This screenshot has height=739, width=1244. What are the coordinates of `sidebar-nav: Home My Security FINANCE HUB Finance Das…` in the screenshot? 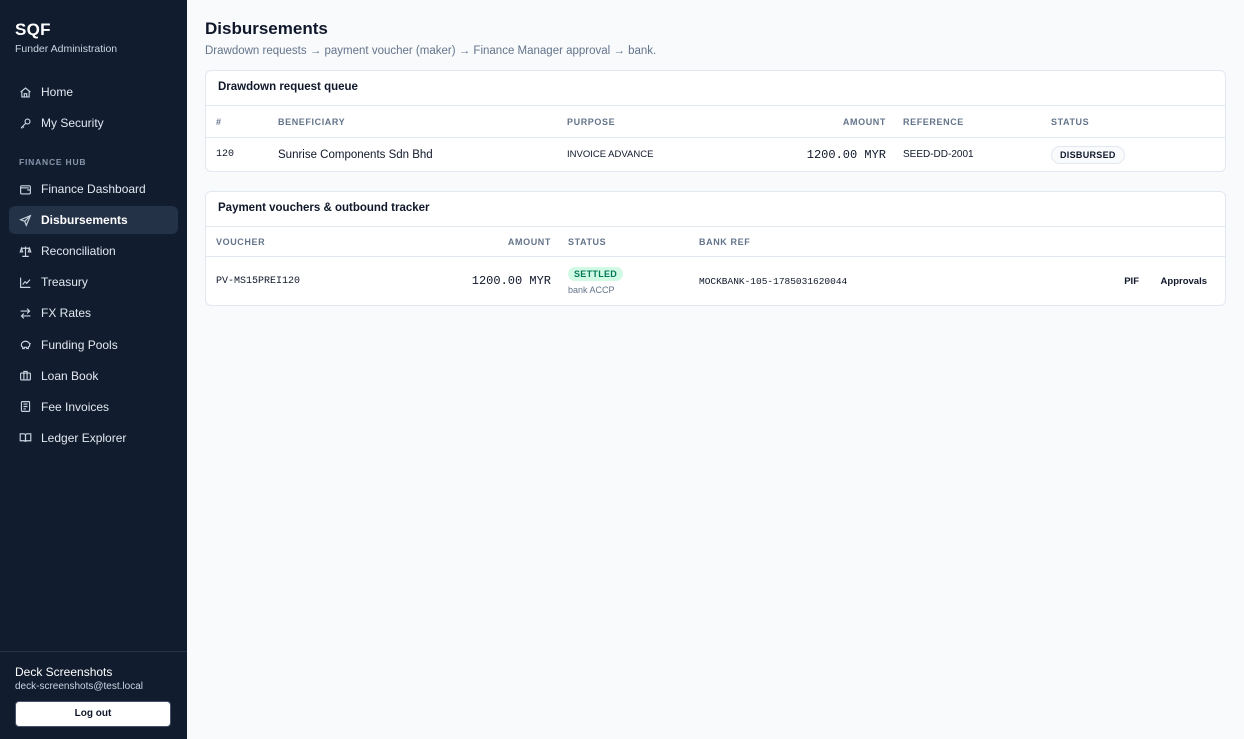 It's located at (93, 266).